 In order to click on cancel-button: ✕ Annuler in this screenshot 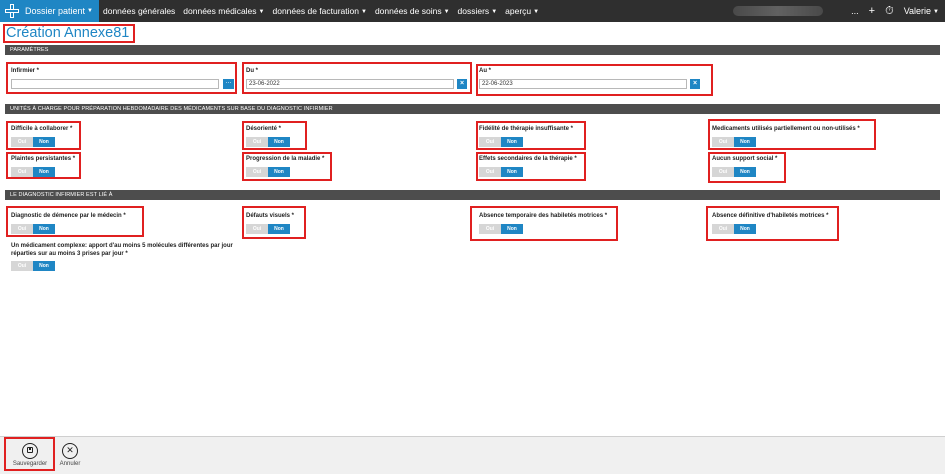, I will do `click(70, 456)`.